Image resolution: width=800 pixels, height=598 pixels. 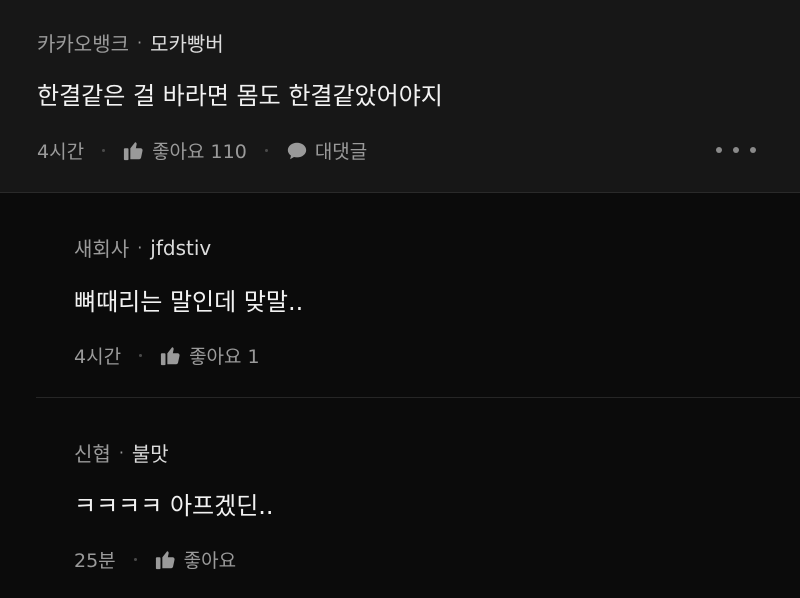 I want to click on reply-time: 4시간, so click(x=98, y=357).